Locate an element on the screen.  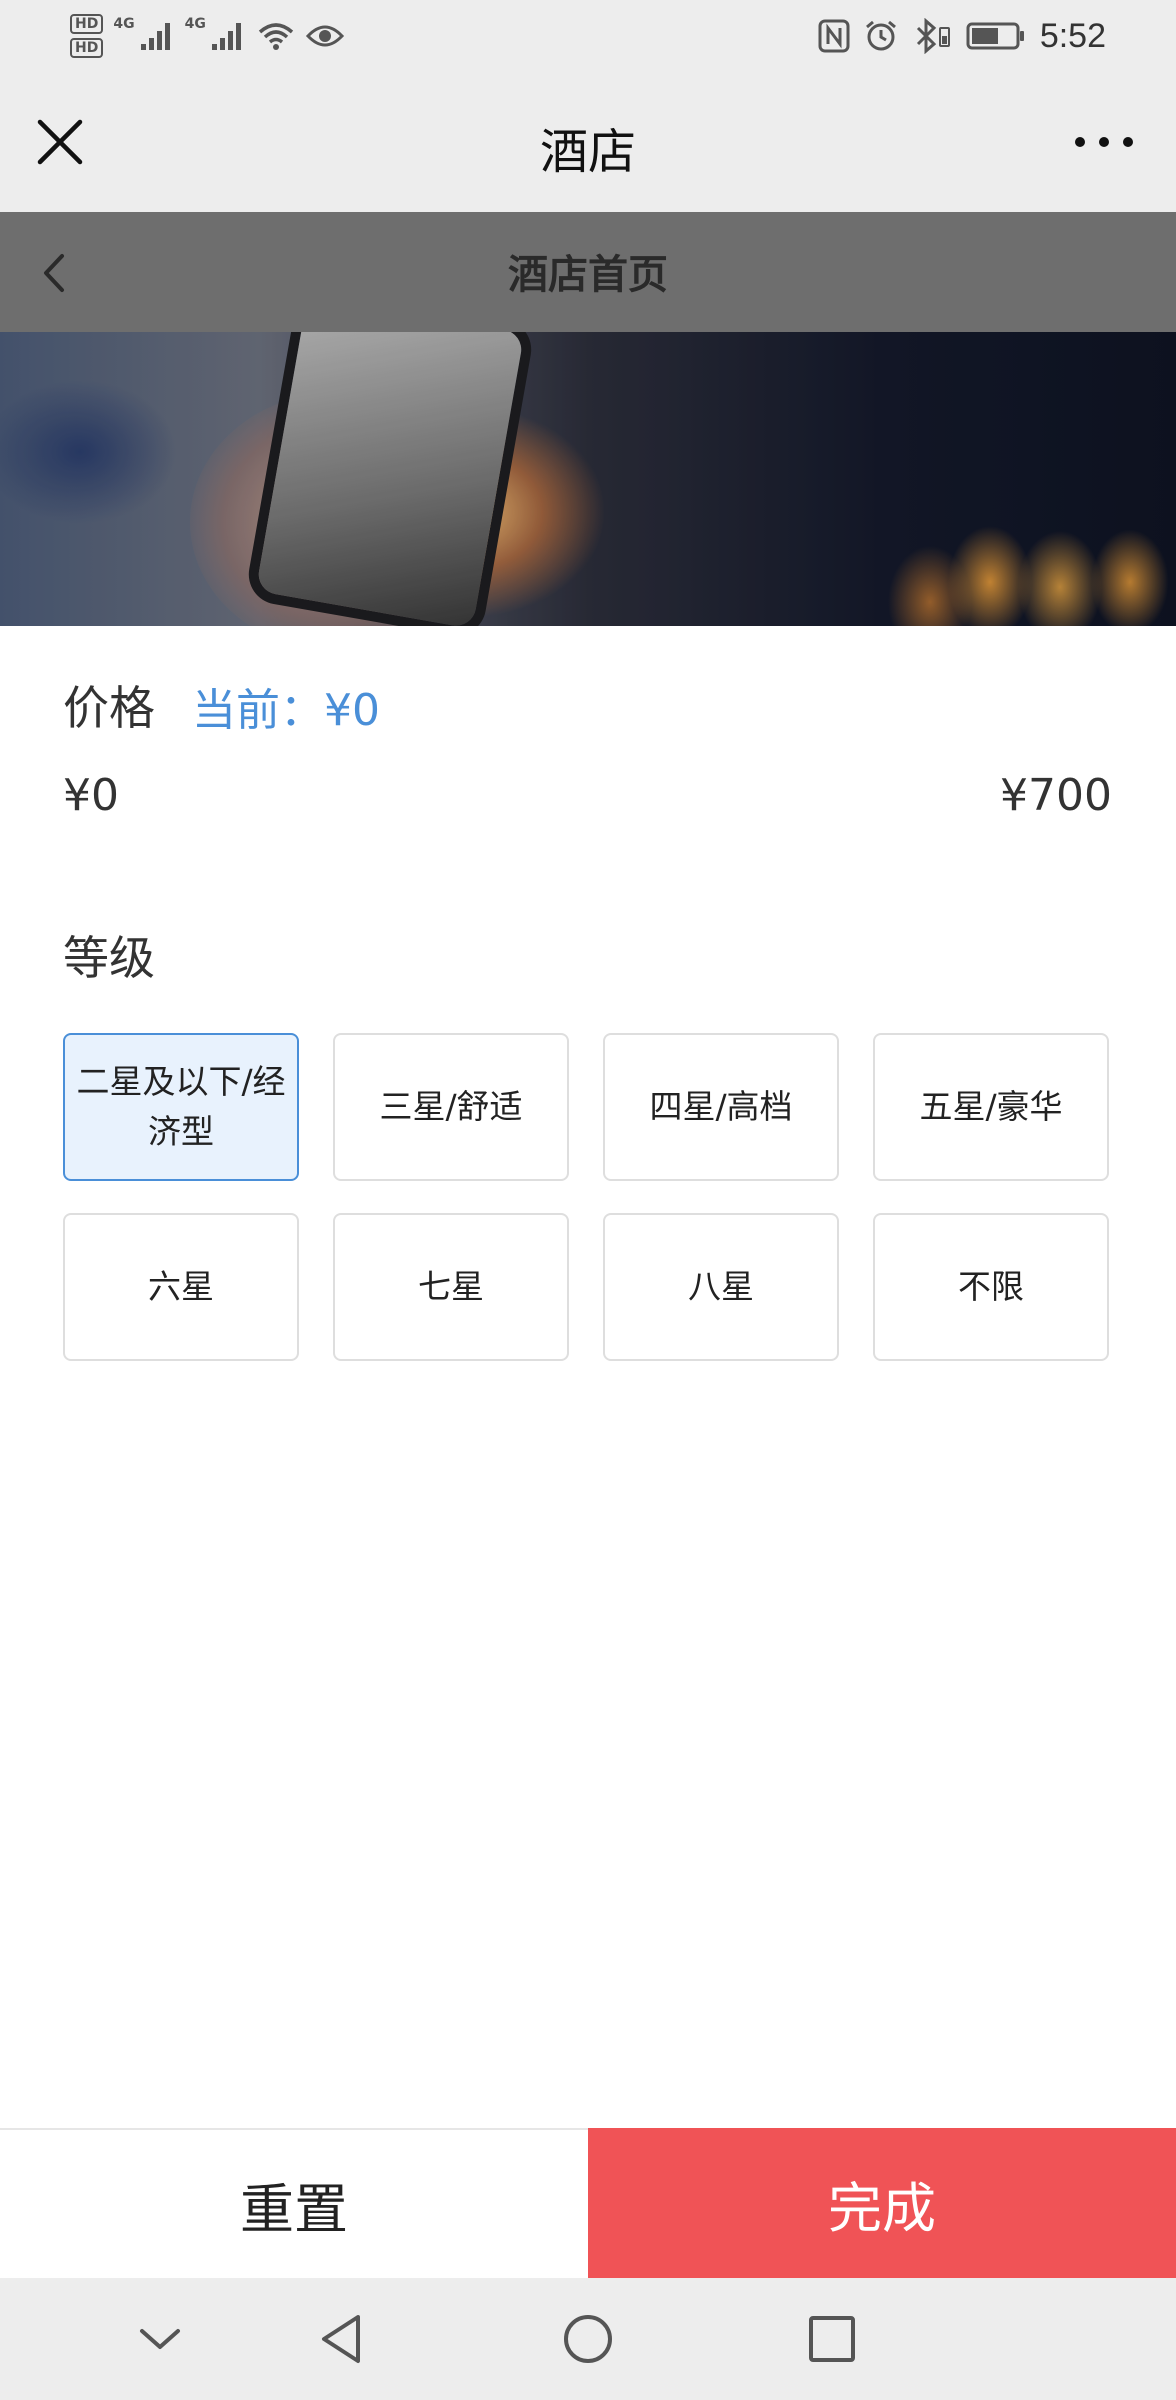
chevron-down-icon is located at coordinates (160, 2339).